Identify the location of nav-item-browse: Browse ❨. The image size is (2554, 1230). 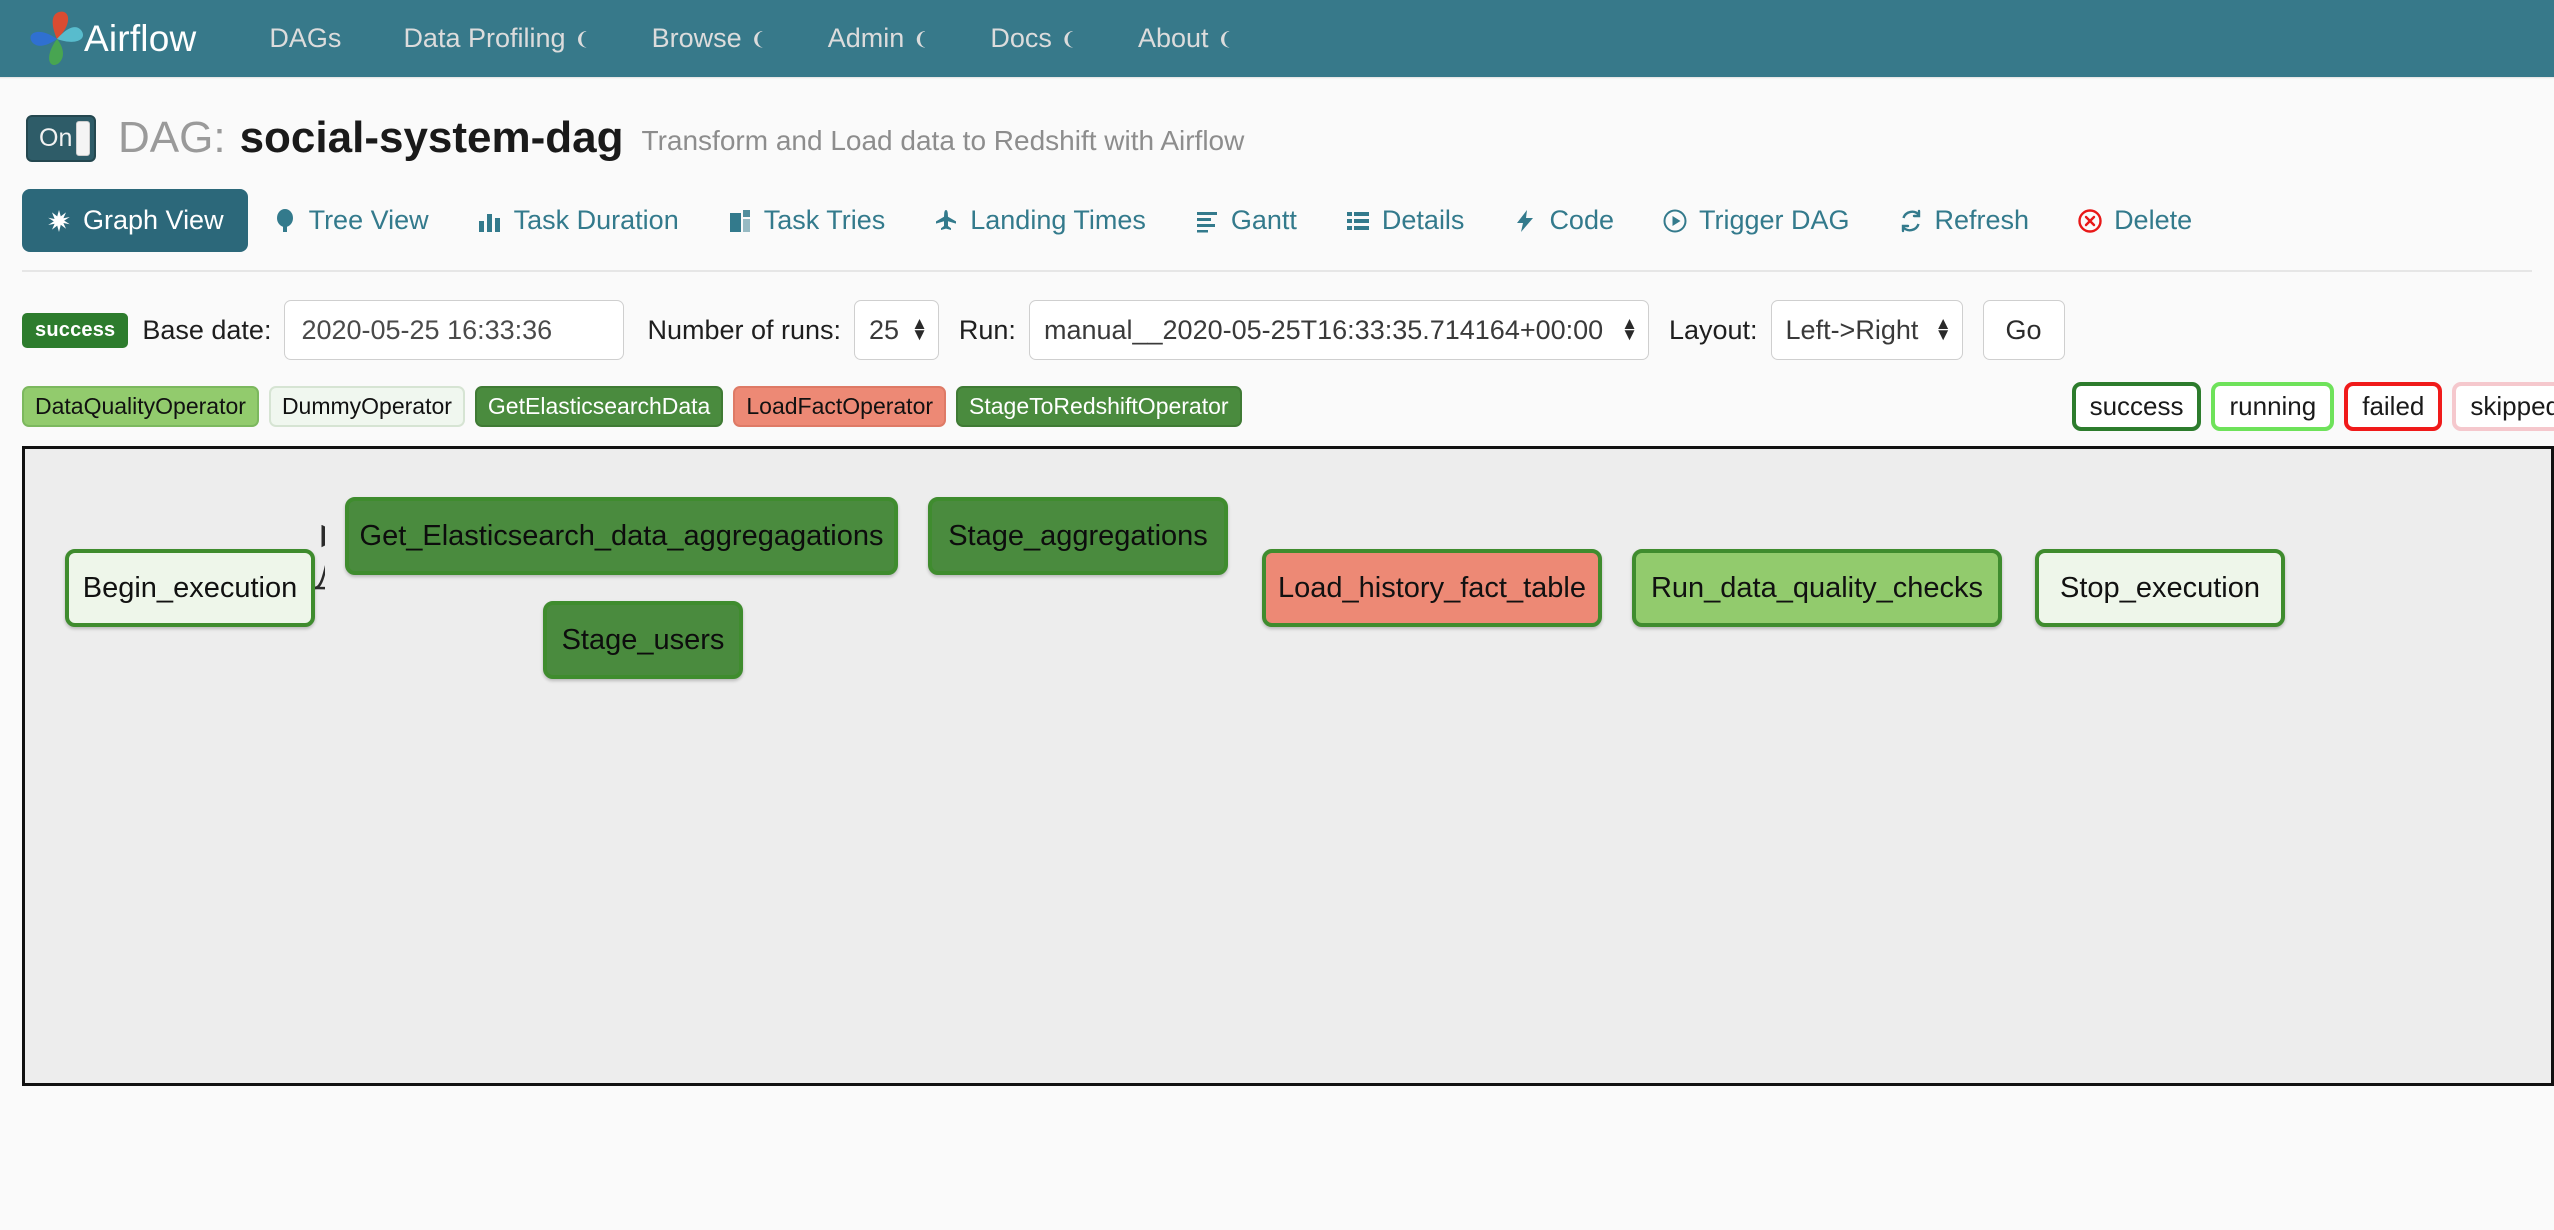
(709, 38).